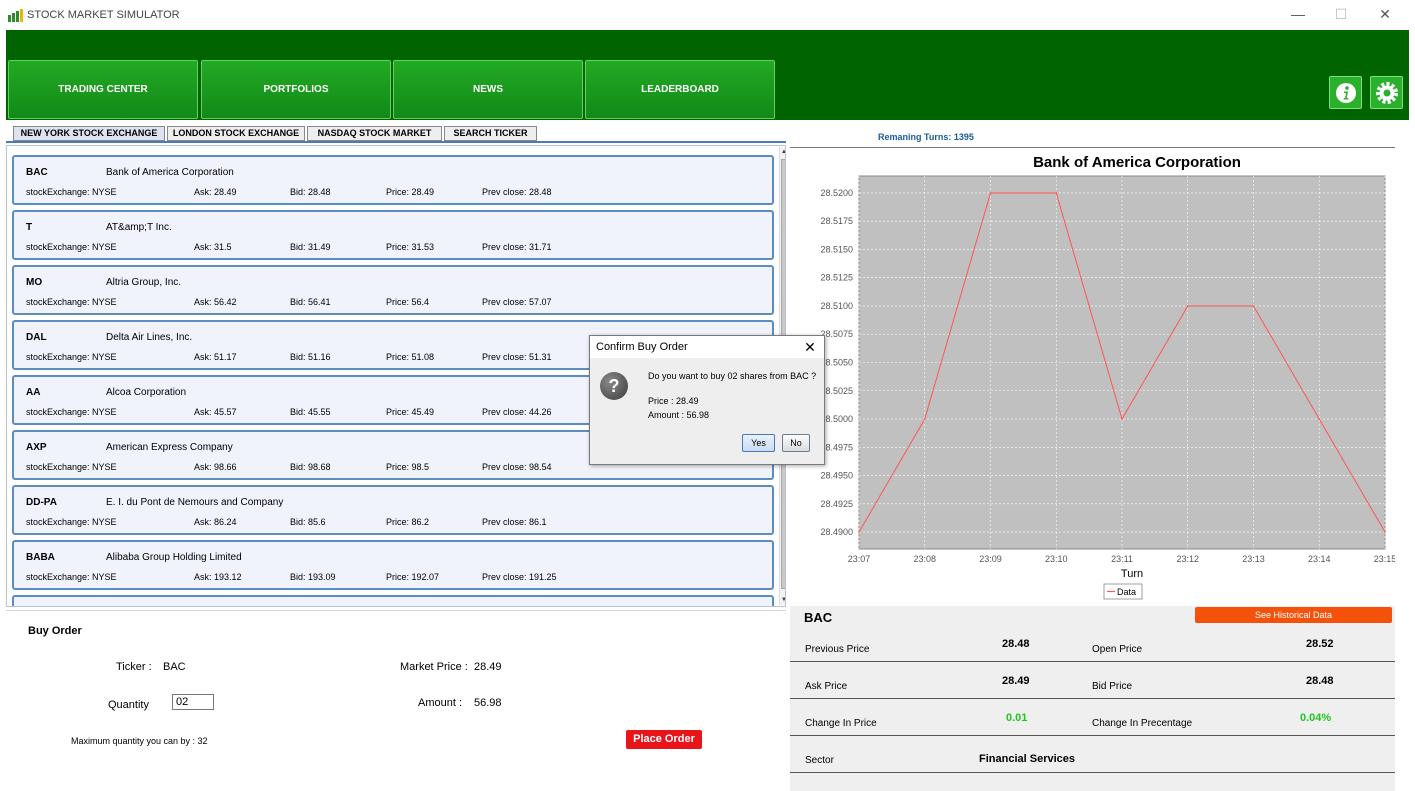 The width and height of the screenshot is (1415, 791). What do you see at coordinates (1027, 759) in the screenshot?
I see `sector-value: Financial Services` at bounding box center [1027, 759].